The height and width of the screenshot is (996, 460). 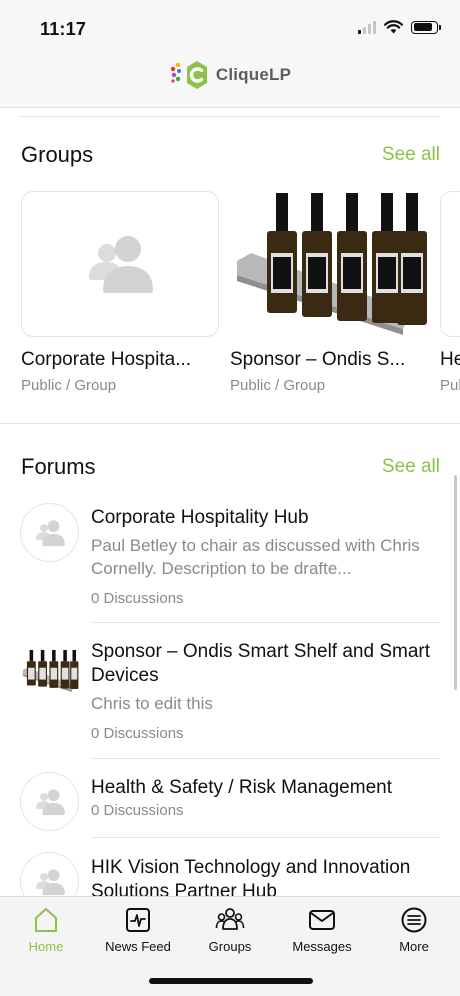 I want to click on tab-messages: Messages, so click(x=322, y=929).